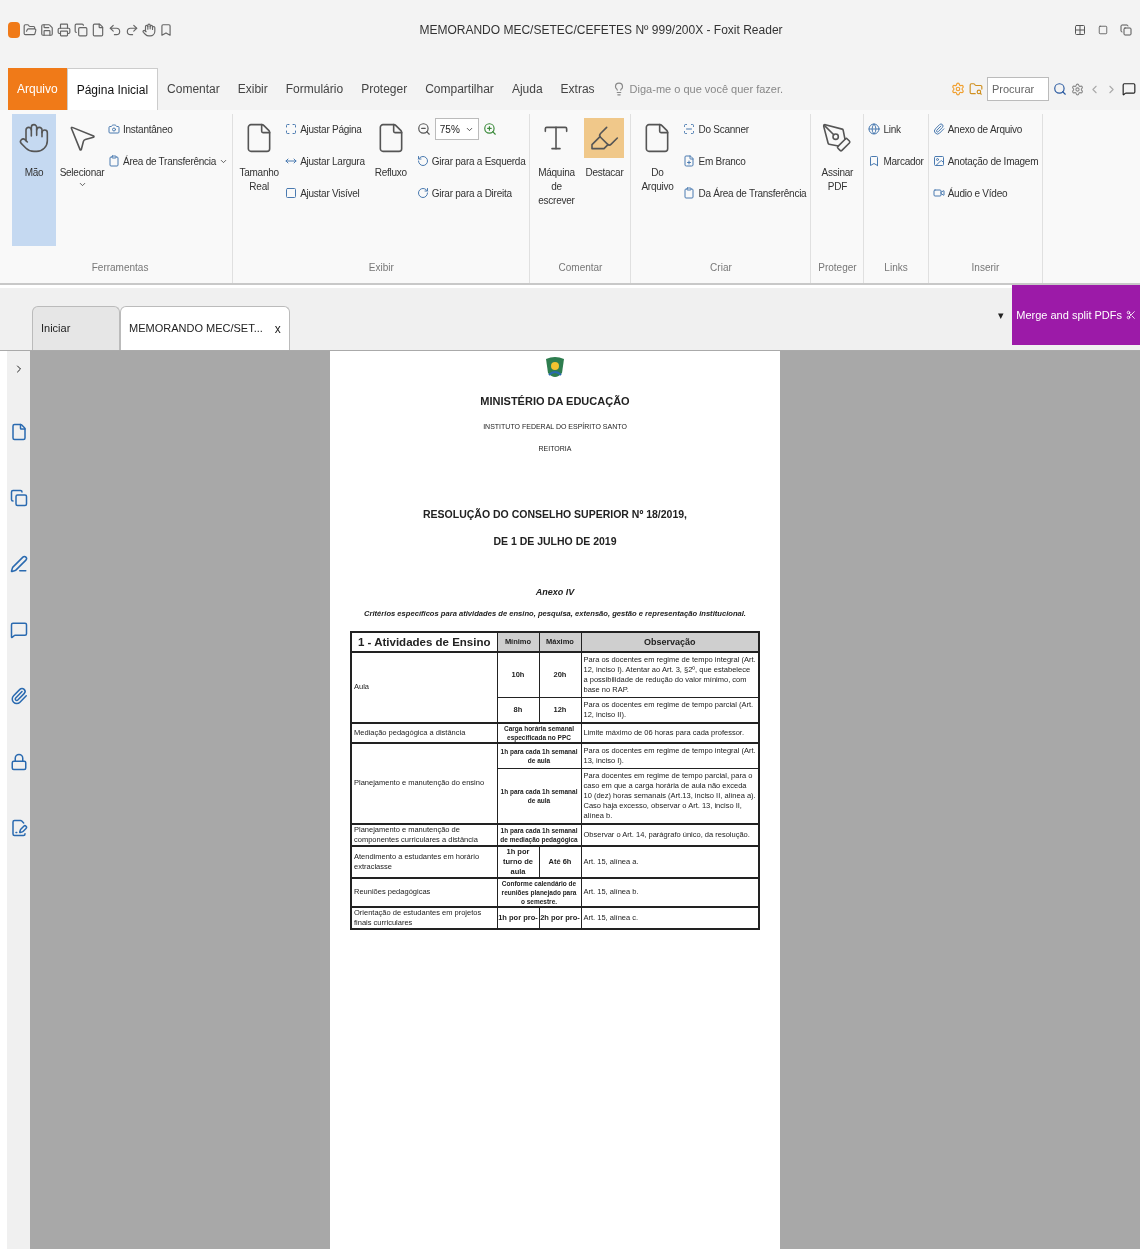 The image size is (1140, 1249). Describe the element at coordinates (471, 193) in the screenshot. I see `ribbon-small-button: Girar para a Direita` at that location.